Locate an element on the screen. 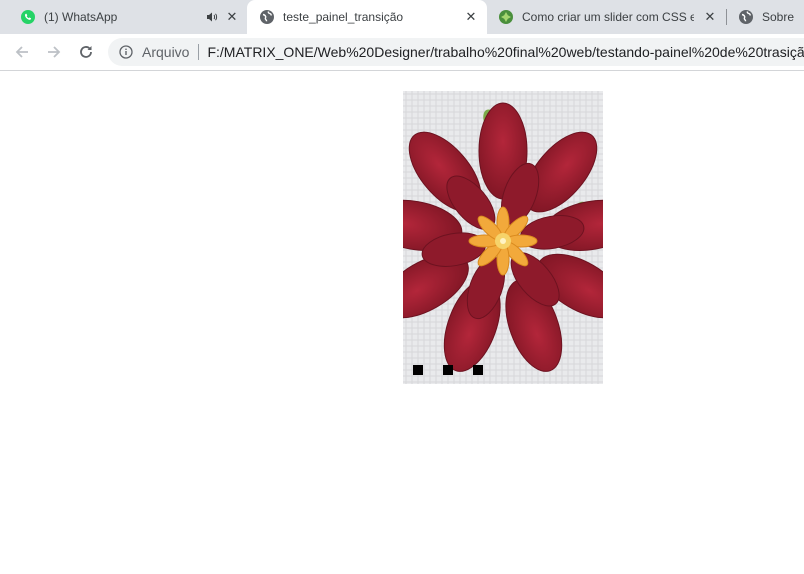 This screenshot has width=804, height=574. forward-arrow-icon is located at coordinates (54, 52).